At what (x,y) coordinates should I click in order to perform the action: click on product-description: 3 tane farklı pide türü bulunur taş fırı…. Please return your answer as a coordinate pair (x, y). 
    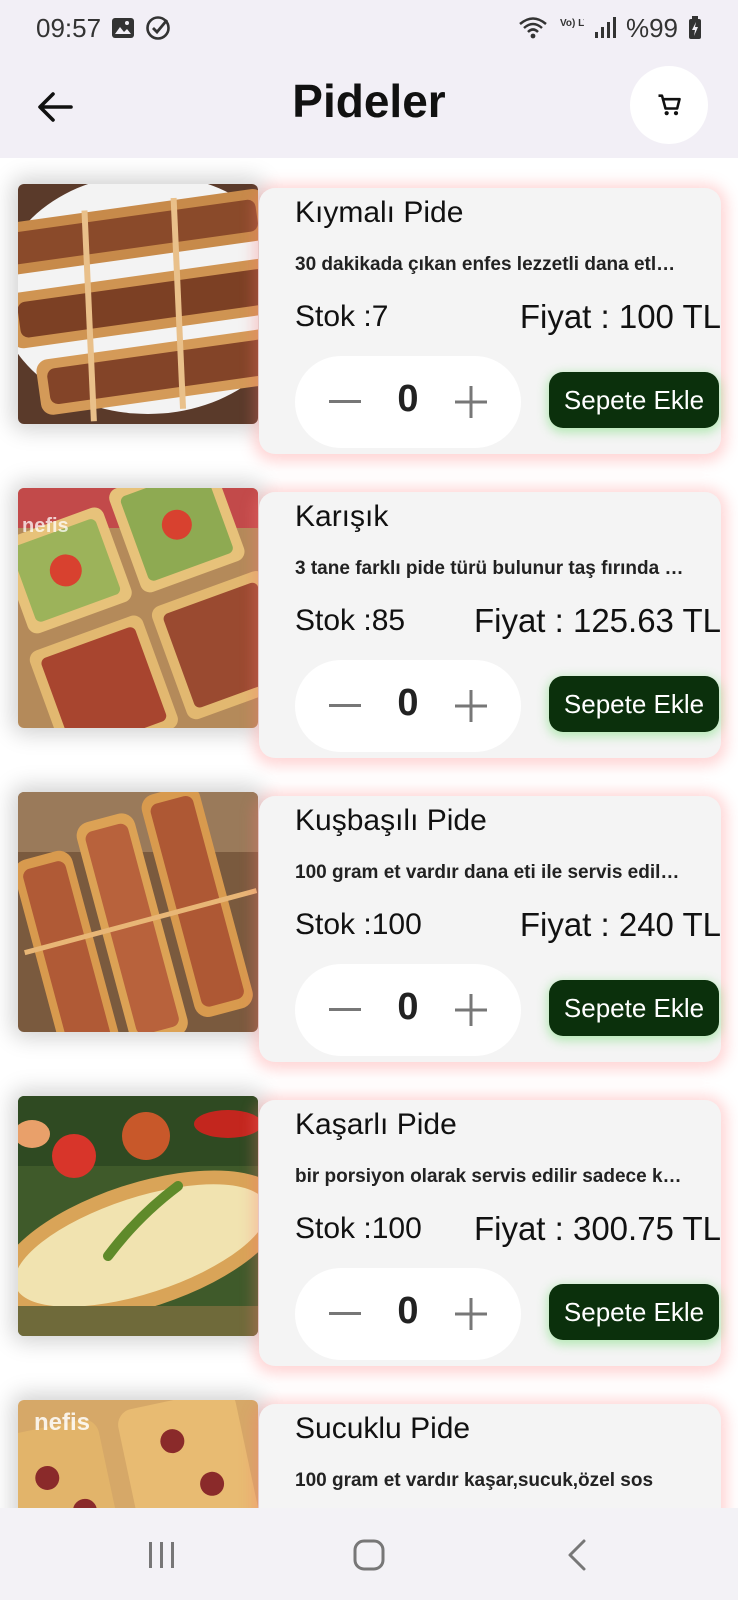
    Looking at the image, I should click on (489, 568).